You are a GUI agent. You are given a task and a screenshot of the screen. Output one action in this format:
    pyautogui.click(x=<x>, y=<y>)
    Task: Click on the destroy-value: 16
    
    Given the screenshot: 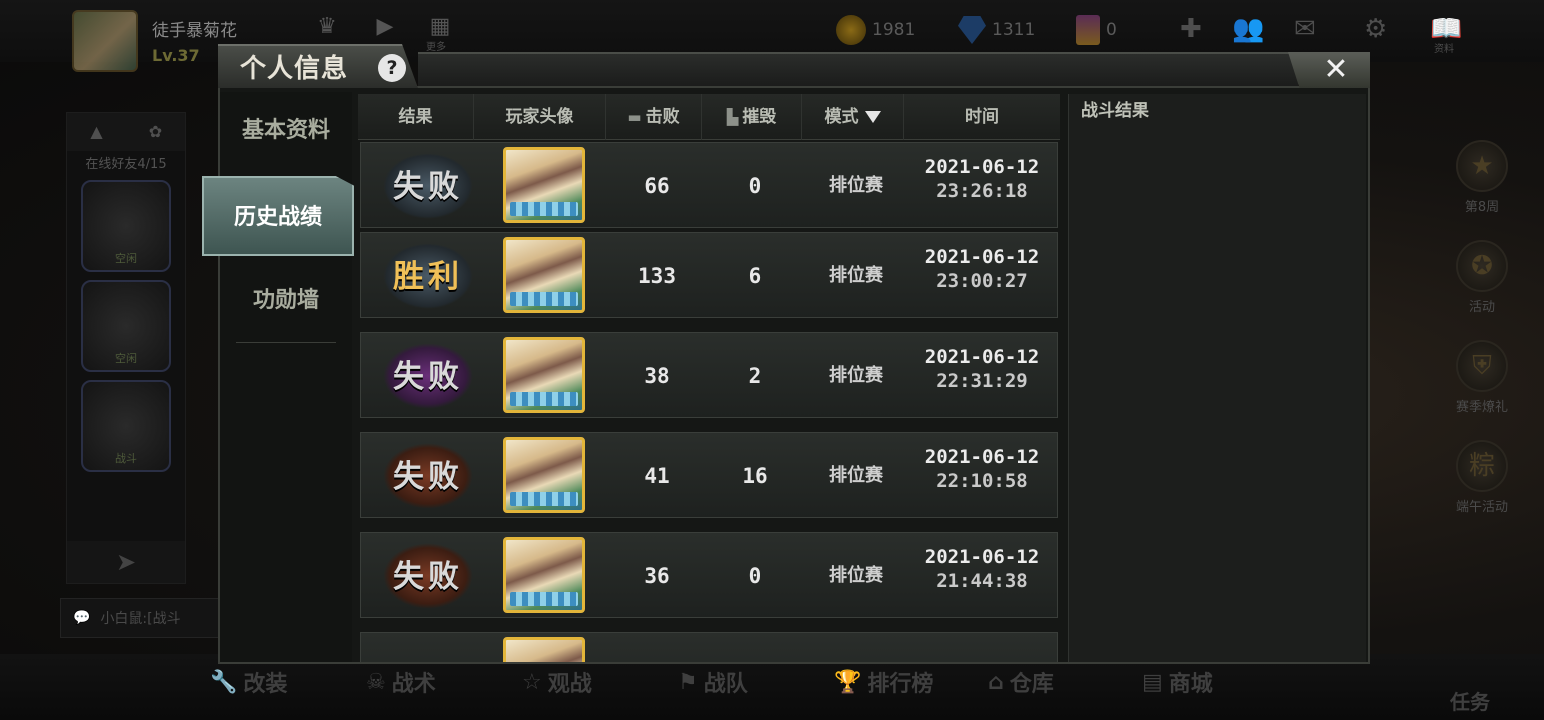 What is the action you would take?
    pyautogui.click(x=755, y=476)
    